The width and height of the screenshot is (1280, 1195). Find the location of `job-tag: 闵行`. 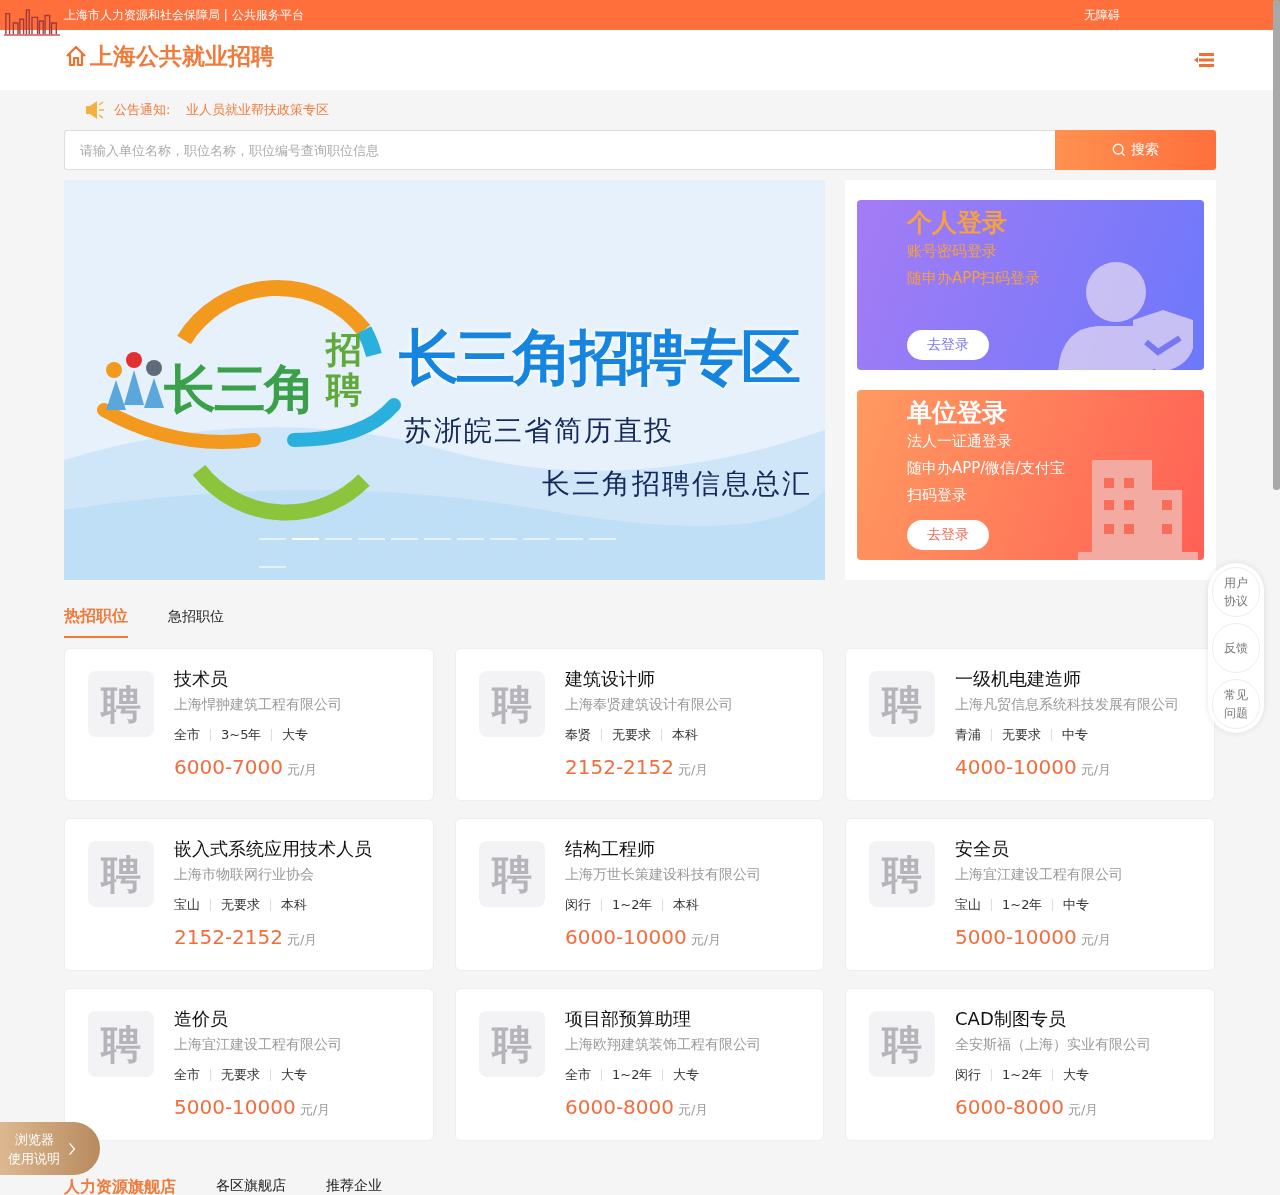

job-tag: 闵行 is located at coordinates (968, 1075).